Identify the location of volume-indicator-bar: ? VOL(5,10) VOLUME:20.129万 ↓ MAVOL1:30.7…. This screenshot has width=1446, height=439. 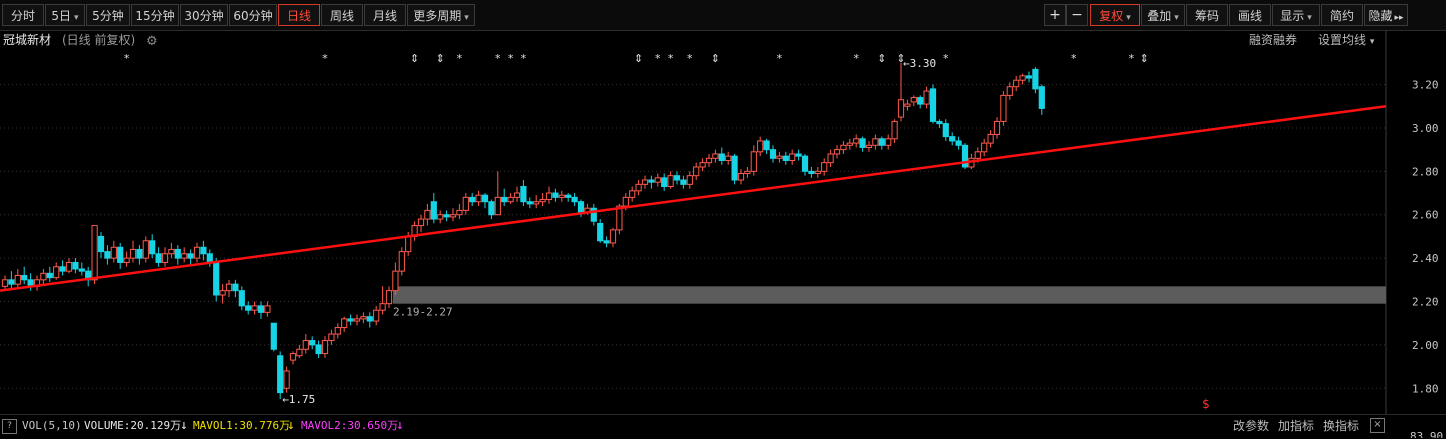
(723, 426).